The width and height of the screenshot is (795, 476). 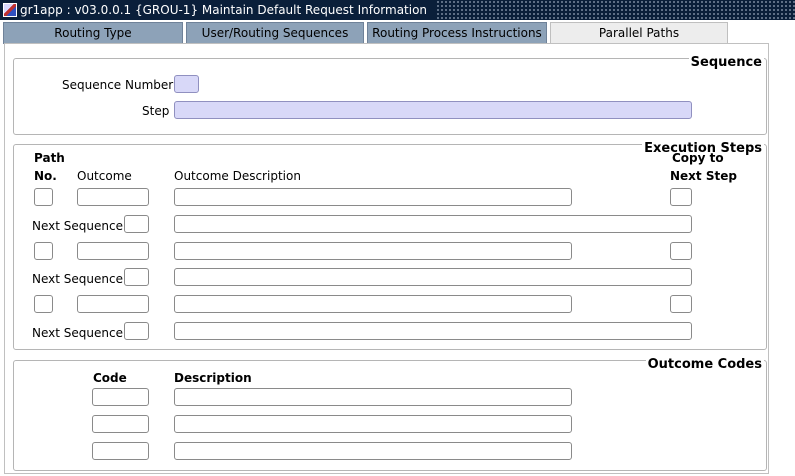 I want to click on outcome-description-column-header: Outcome Description, so click(x=237, y=176).